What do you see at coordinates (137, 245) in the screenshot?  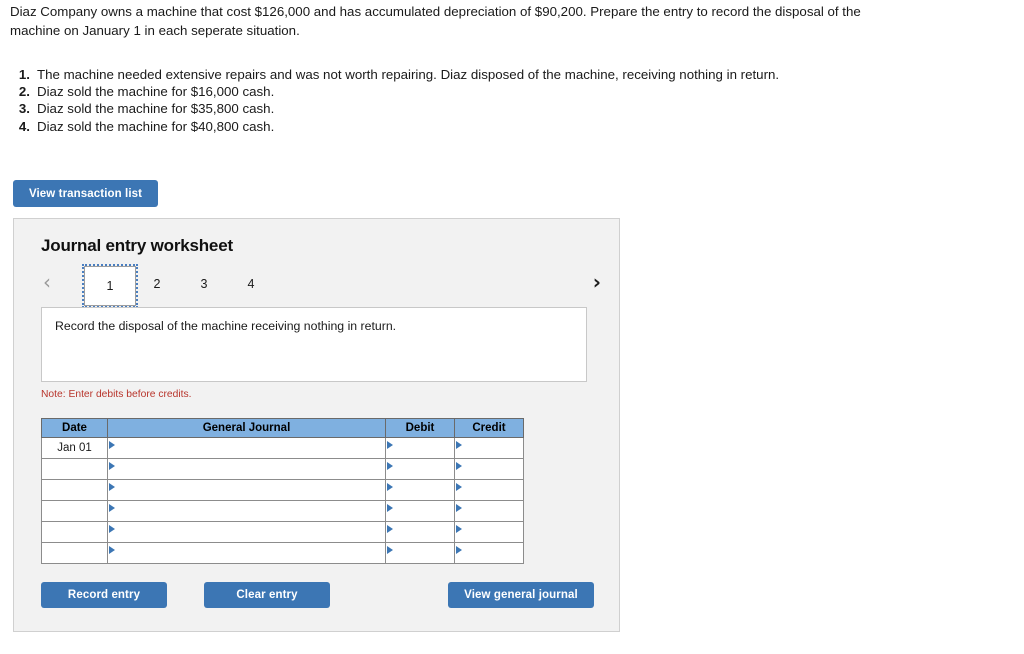 I see `page-title: Journal entry worksheet` at bounding box center [137, 245].